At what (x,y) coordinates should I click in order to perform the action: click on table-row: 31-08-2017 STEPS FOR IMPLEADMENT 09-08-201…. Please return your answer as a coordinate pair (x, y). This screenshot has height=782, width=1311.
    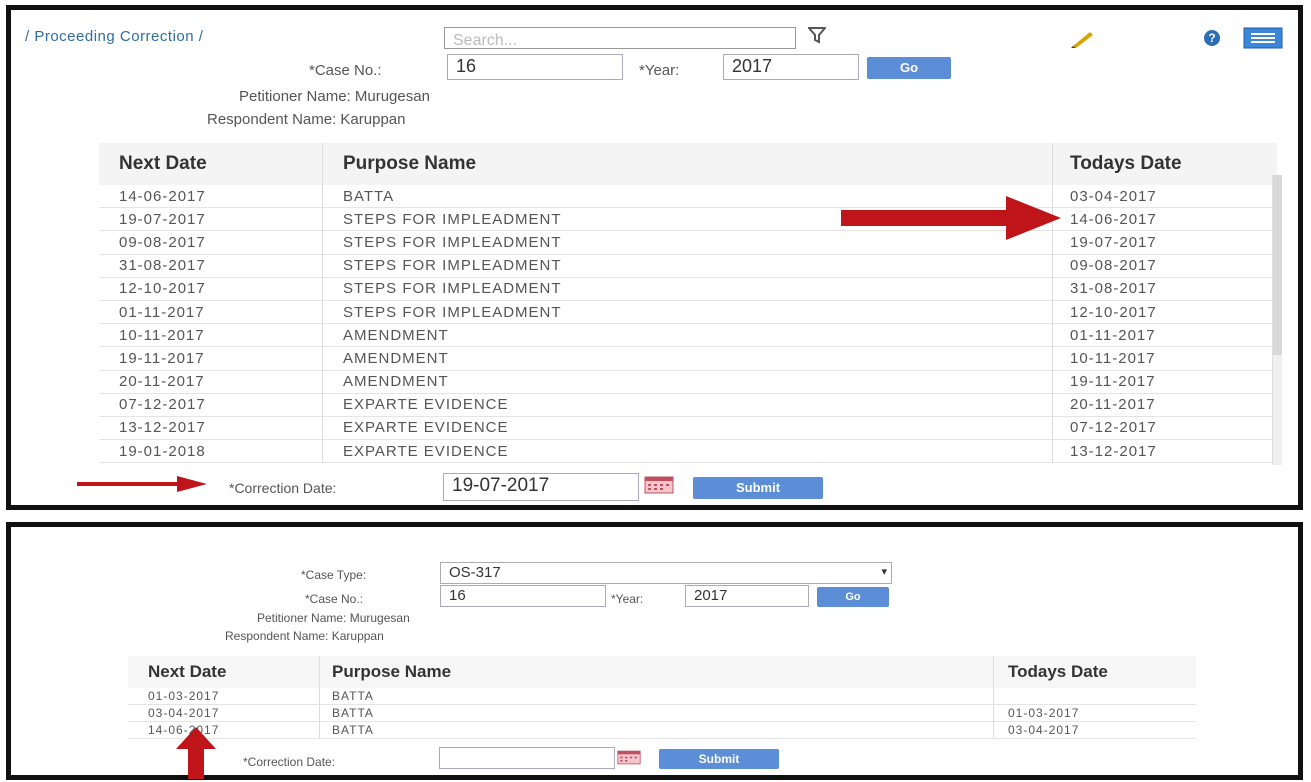
    Looking at the image, I should click on (688, 266).